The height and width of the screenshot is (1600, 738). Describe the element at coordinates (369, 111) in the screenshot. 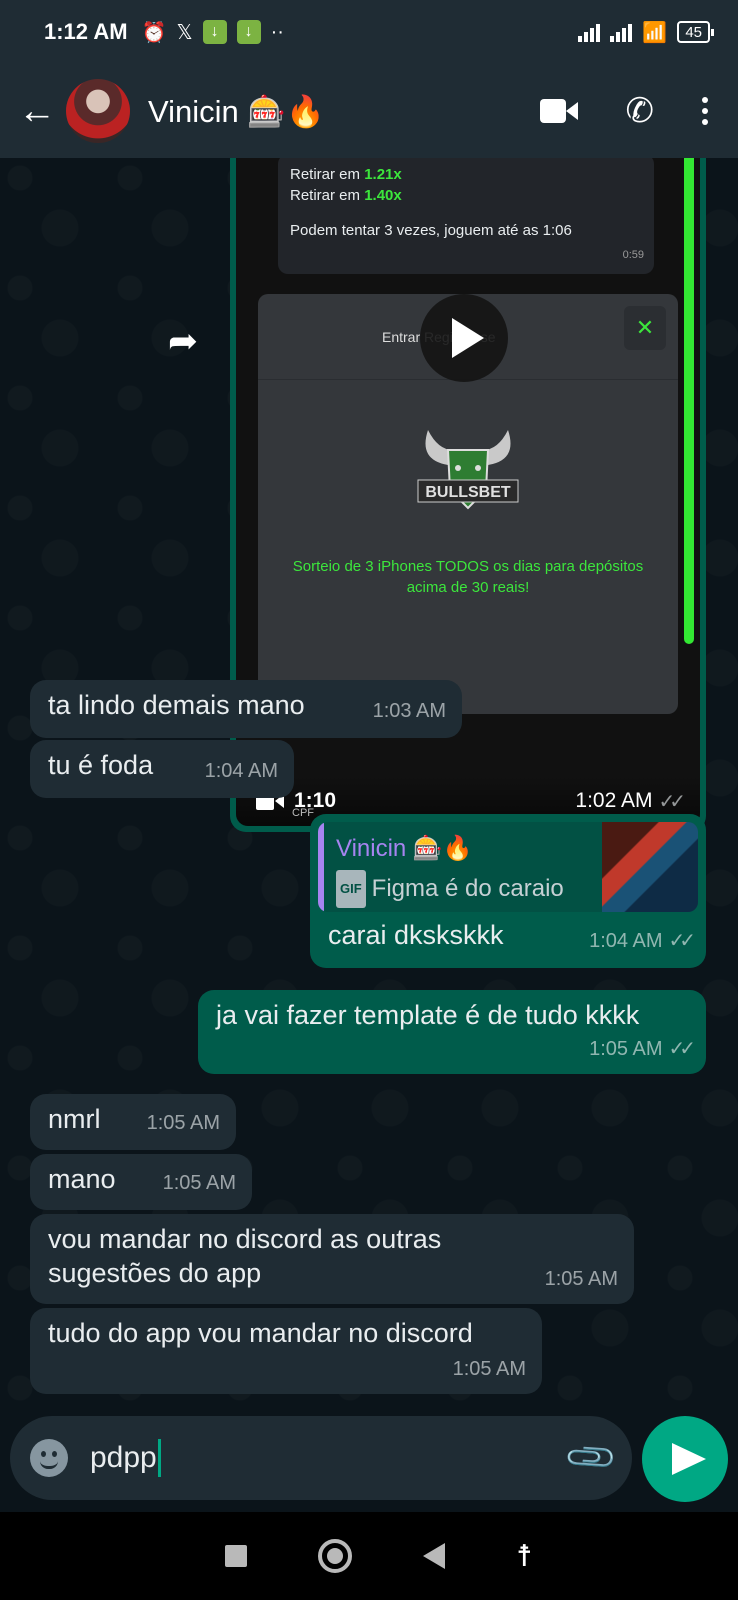

I see `chat-header: ← Vinicin 🎰🔥 ✆` at that location.